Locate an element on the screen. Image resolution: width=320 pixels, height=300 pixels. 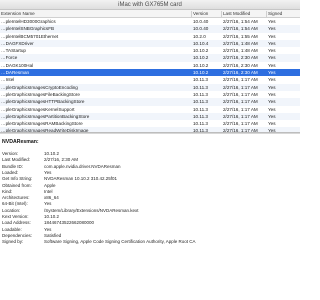
table-row: …Force 10.10.2 2/27/16, 2:30 AM Yes is located at coordinates (150, 58).